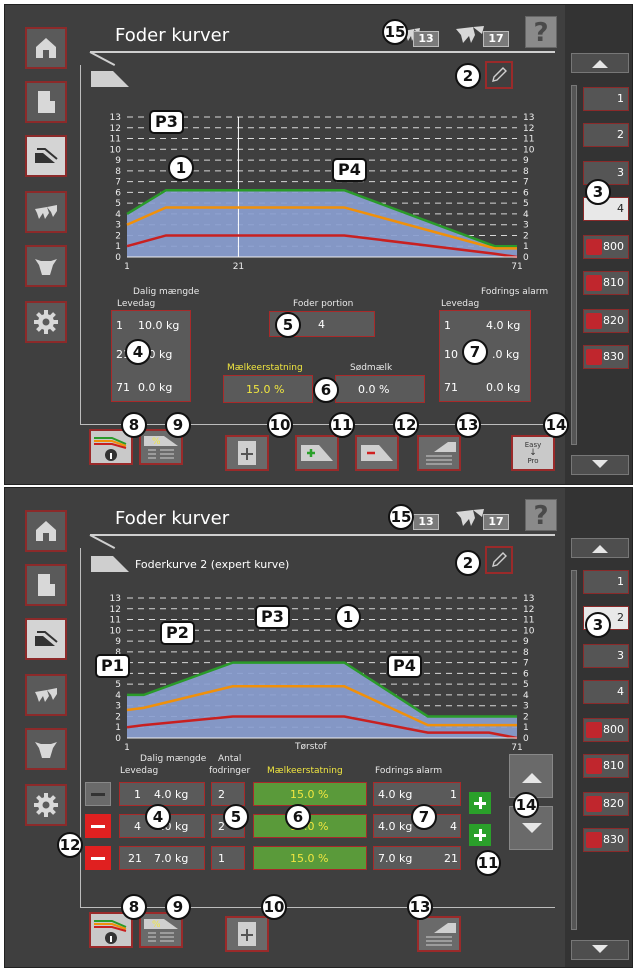 Image resolution: width=637 pixels, height=968 pixels. I want to click on count-label: Antal, so click(230, 759).